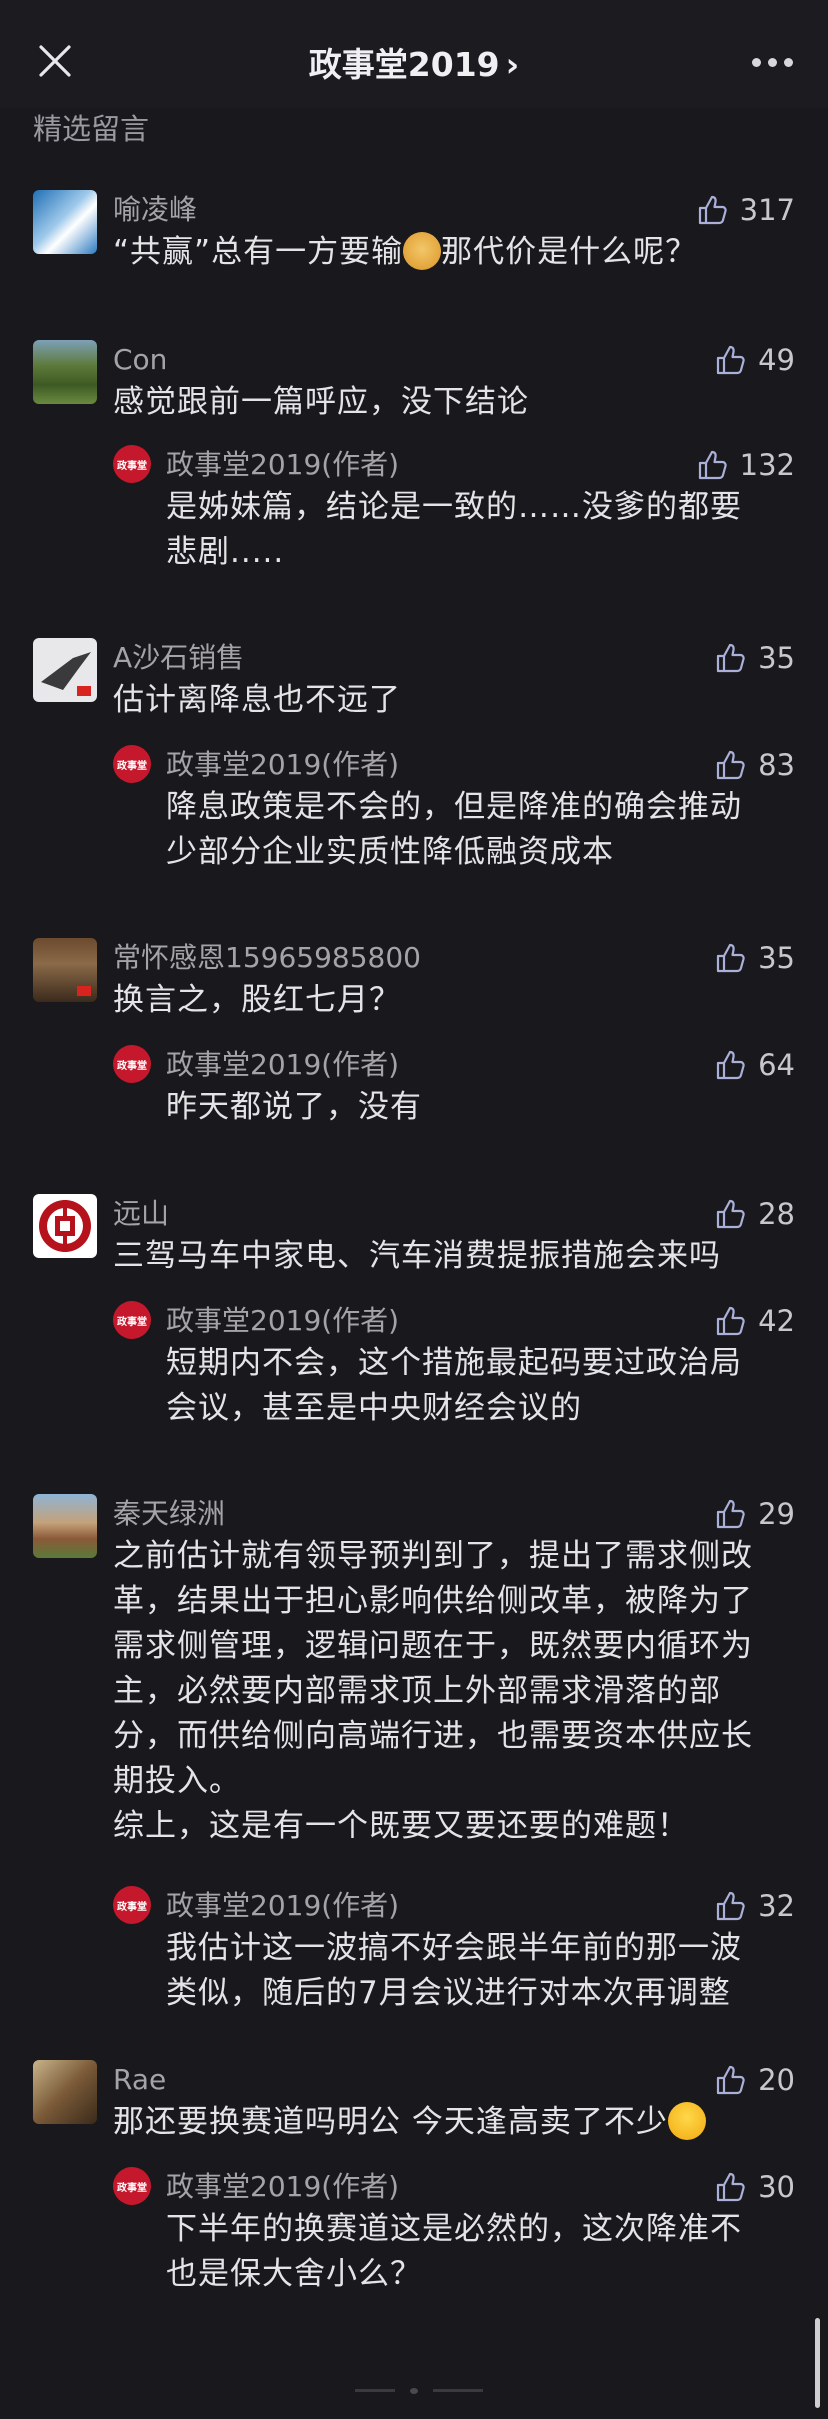  I want to click on comment-text-line: 分，而供给侧向高端行进，也需要资本供应长, so click(433, 1736).